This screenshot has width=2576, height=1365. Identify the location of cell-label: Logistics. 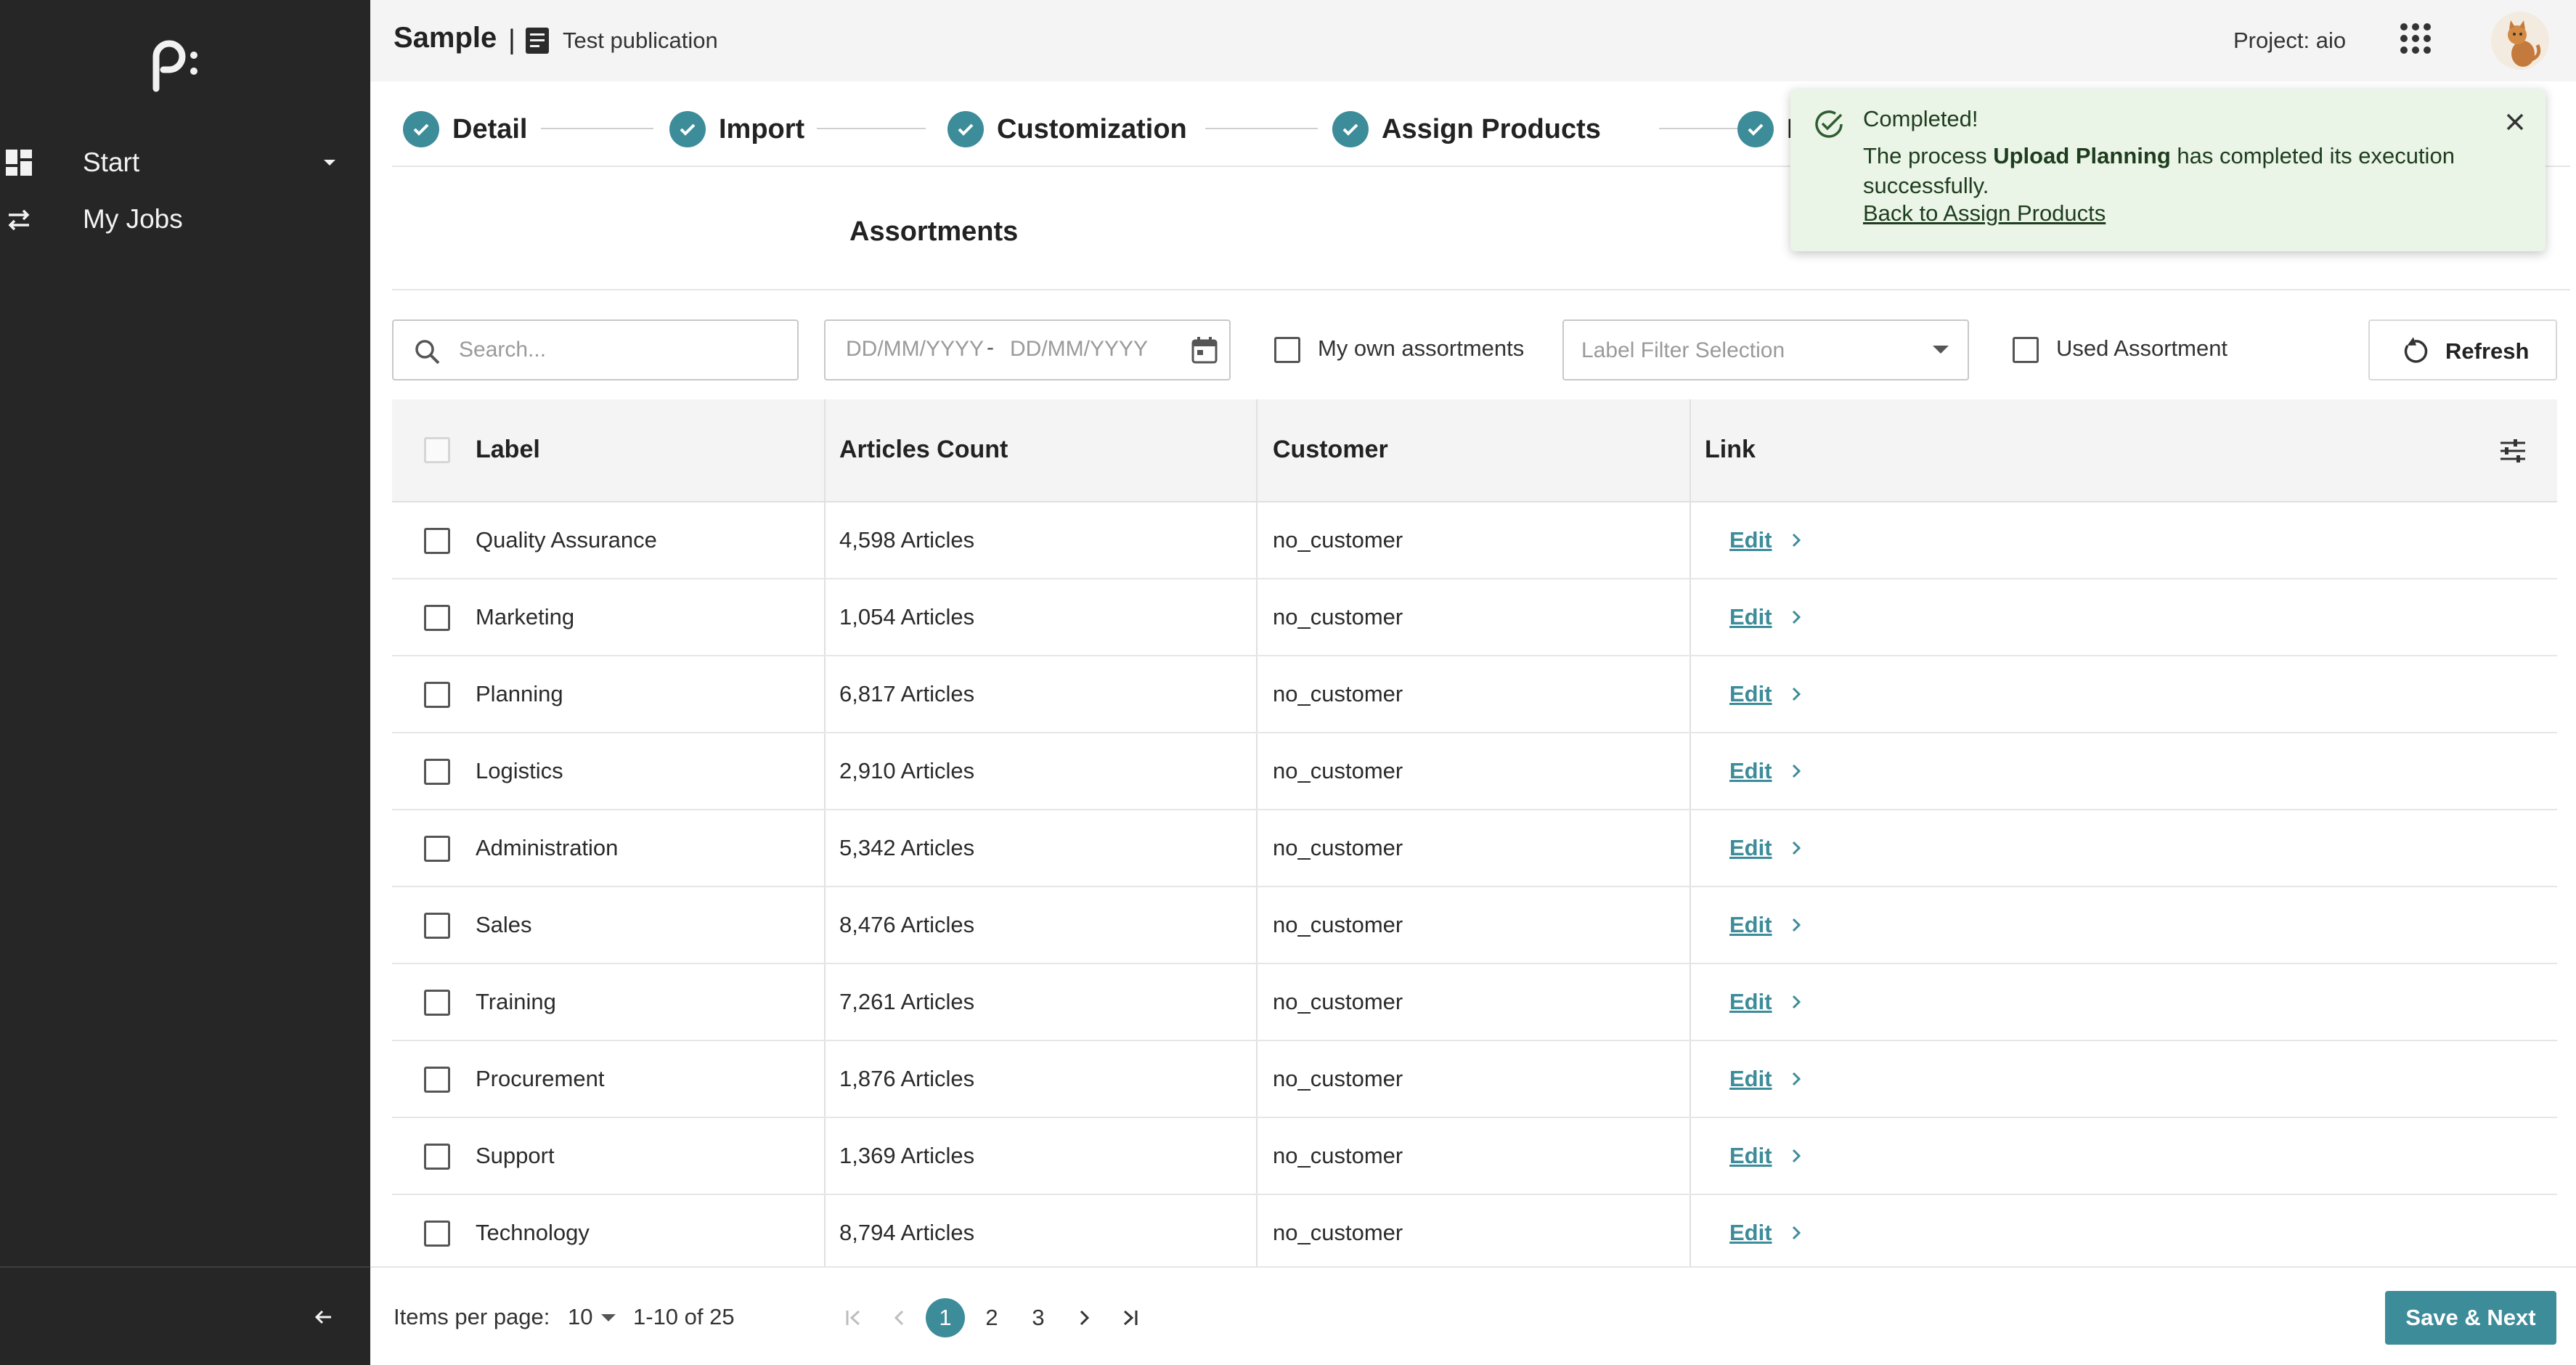
(519, 770).